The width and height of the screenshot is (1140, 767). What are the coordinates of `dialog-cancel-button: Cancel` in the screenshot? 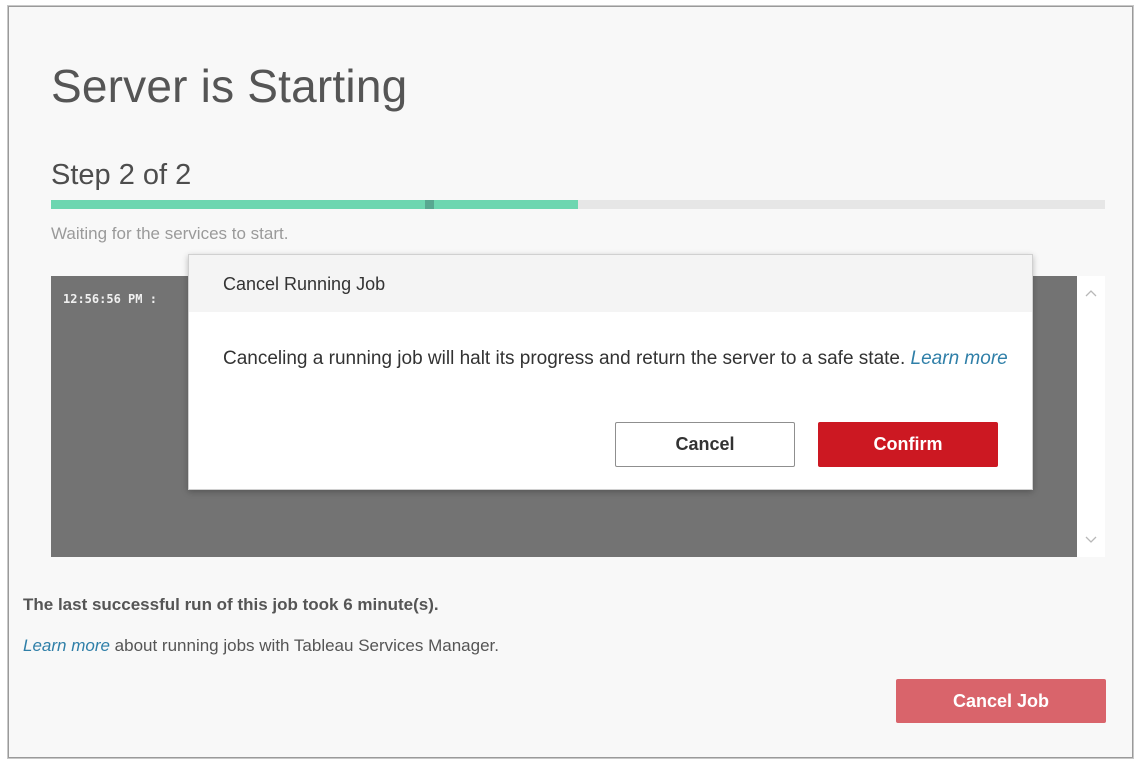 It's located at (705, 444).